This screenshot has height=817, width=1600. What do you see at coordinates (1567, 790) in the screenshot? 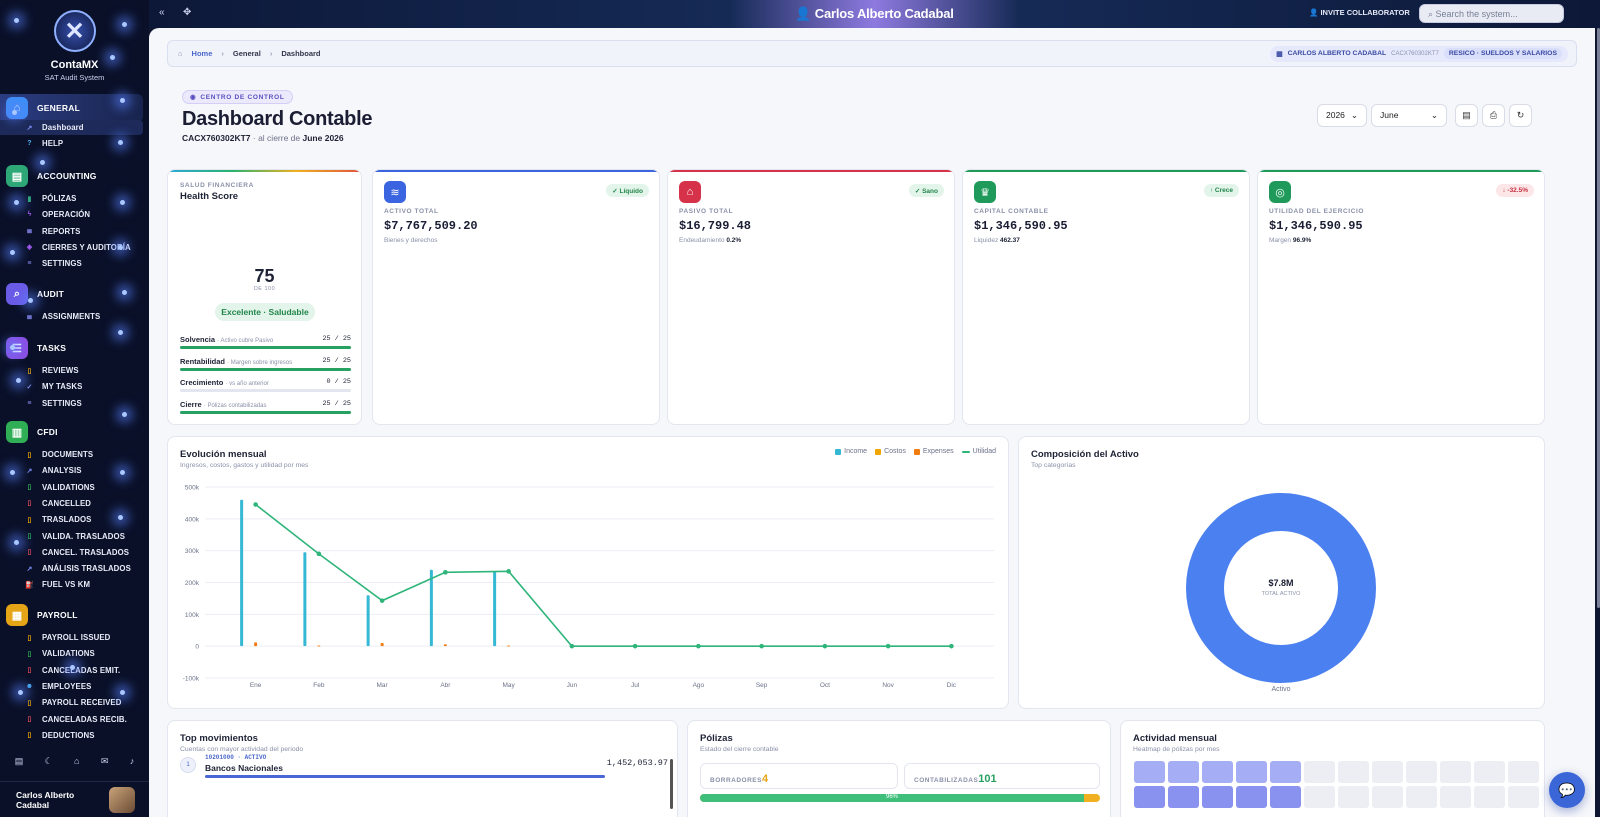
I see `chat-button: 💬` at bounding box center [1567, 790].